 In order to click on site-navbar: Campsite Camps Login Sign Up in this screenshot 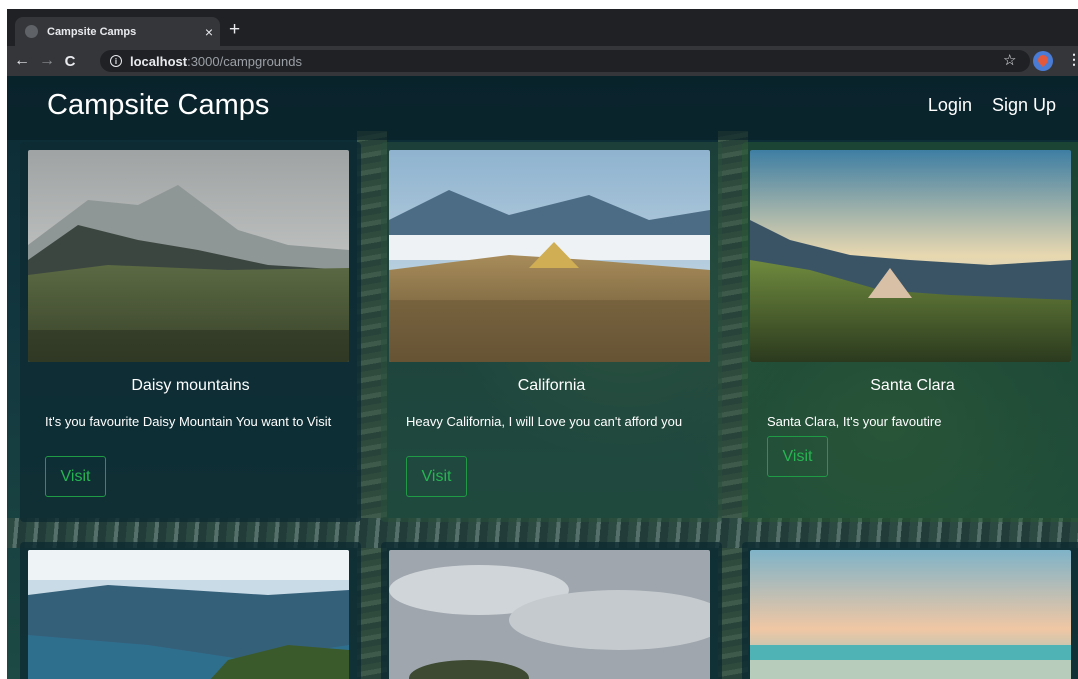, I will do `click(542, 108)`.